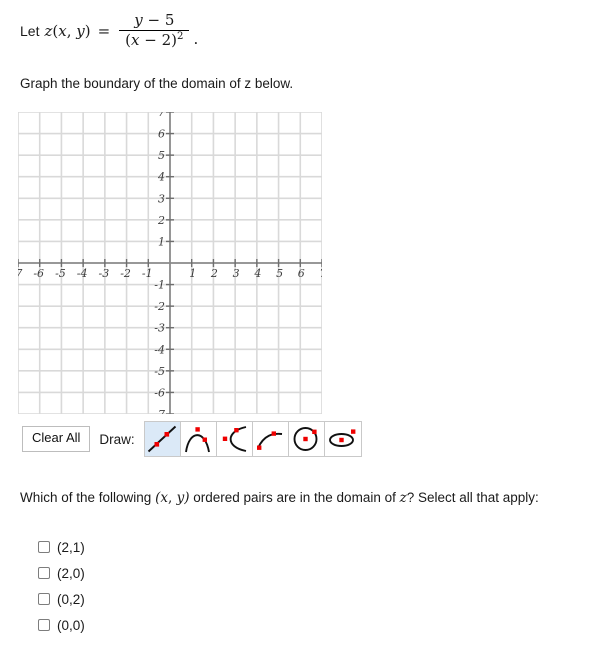 Image resolution: width=604 pixels, height=647 pixels. I want to click on choice-label-3: (0,0), so click(71, 625).